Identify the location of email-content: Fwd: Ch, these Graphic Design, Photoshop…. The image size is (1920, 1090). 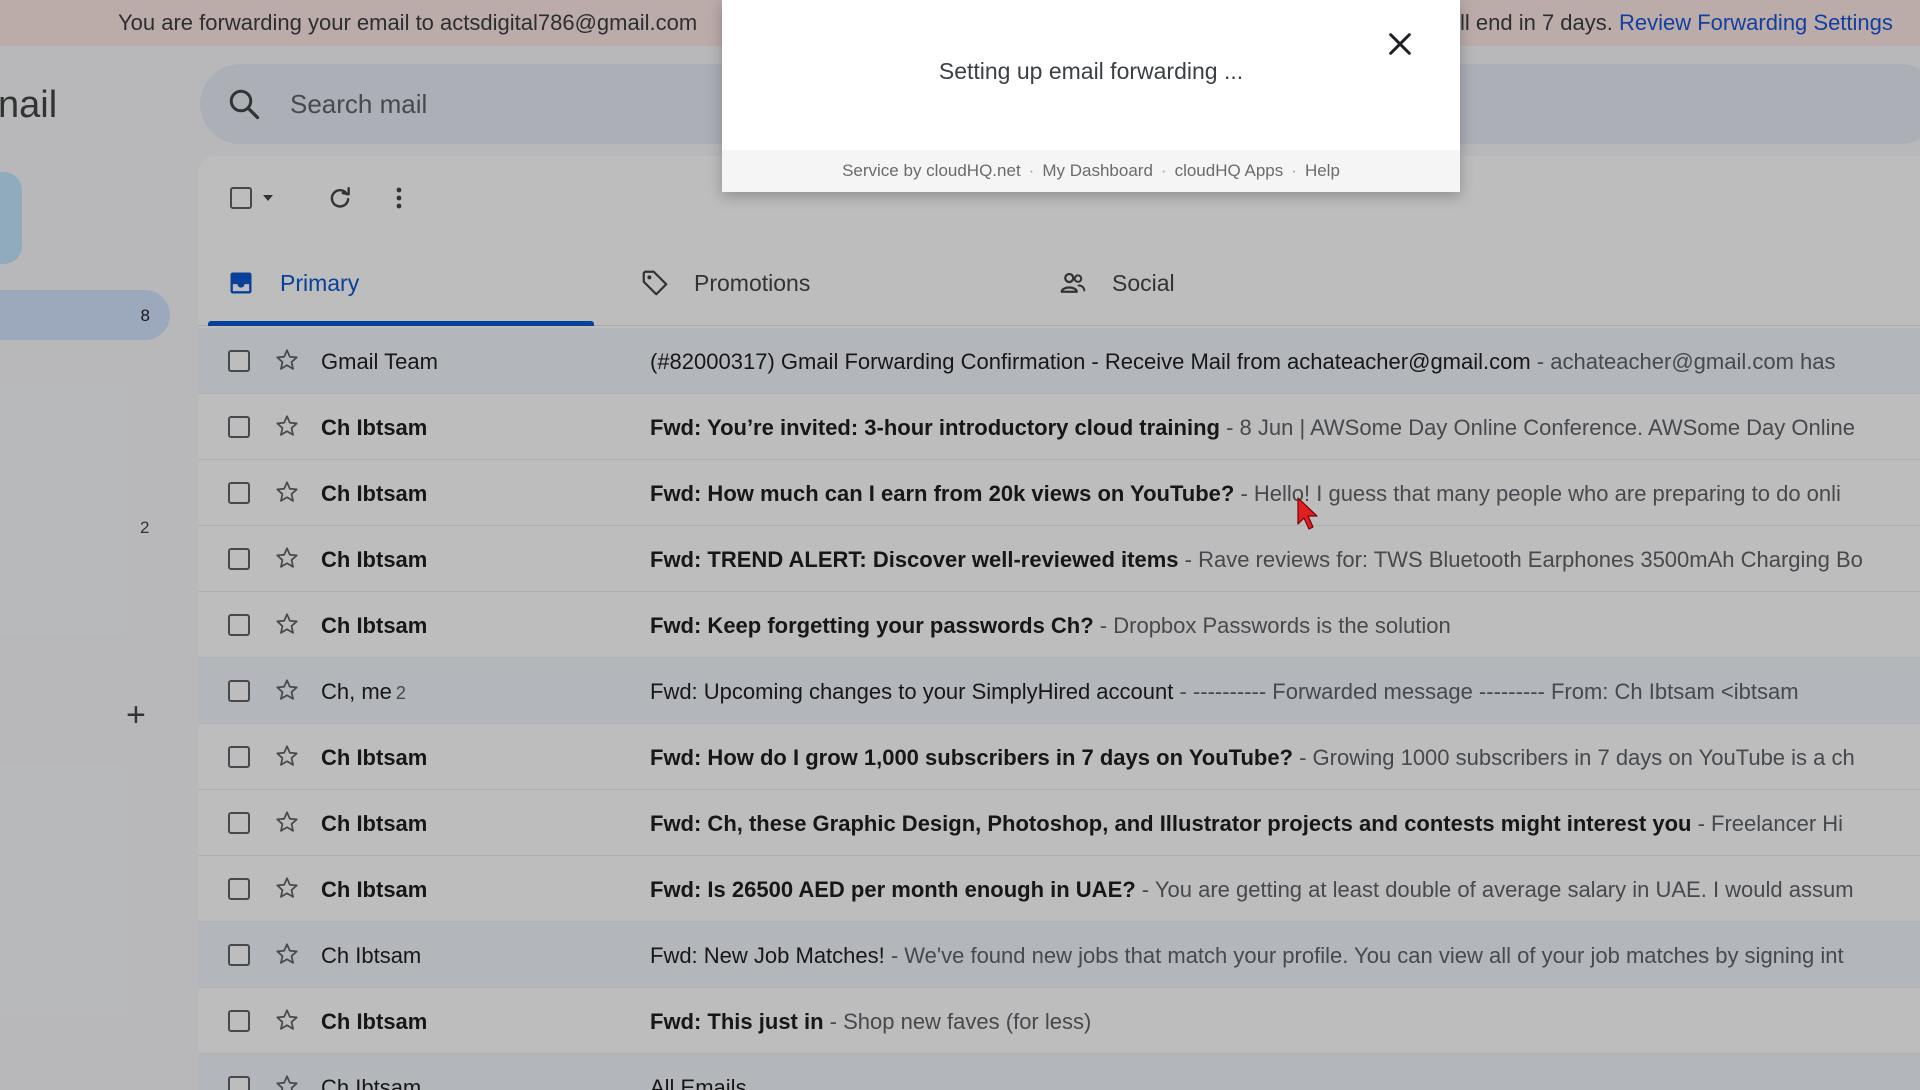
(1285, 824).